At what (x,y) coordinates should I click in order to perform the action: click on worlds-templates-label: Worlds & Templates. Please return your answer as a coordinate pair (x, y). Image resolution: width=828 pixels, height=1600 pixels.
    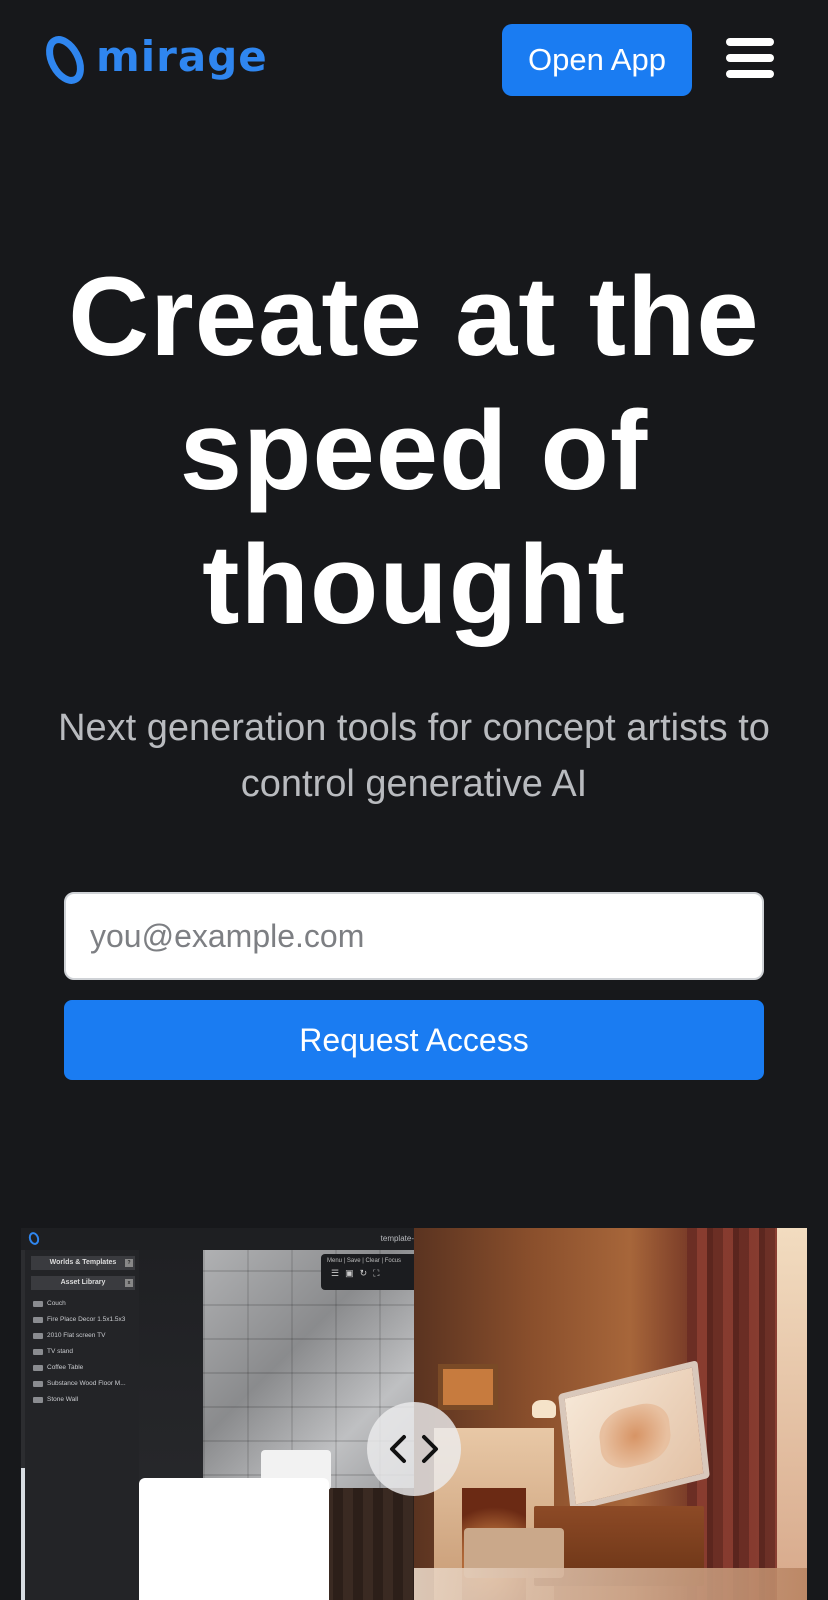
    Looking at the image, I should click on (83, 1262).